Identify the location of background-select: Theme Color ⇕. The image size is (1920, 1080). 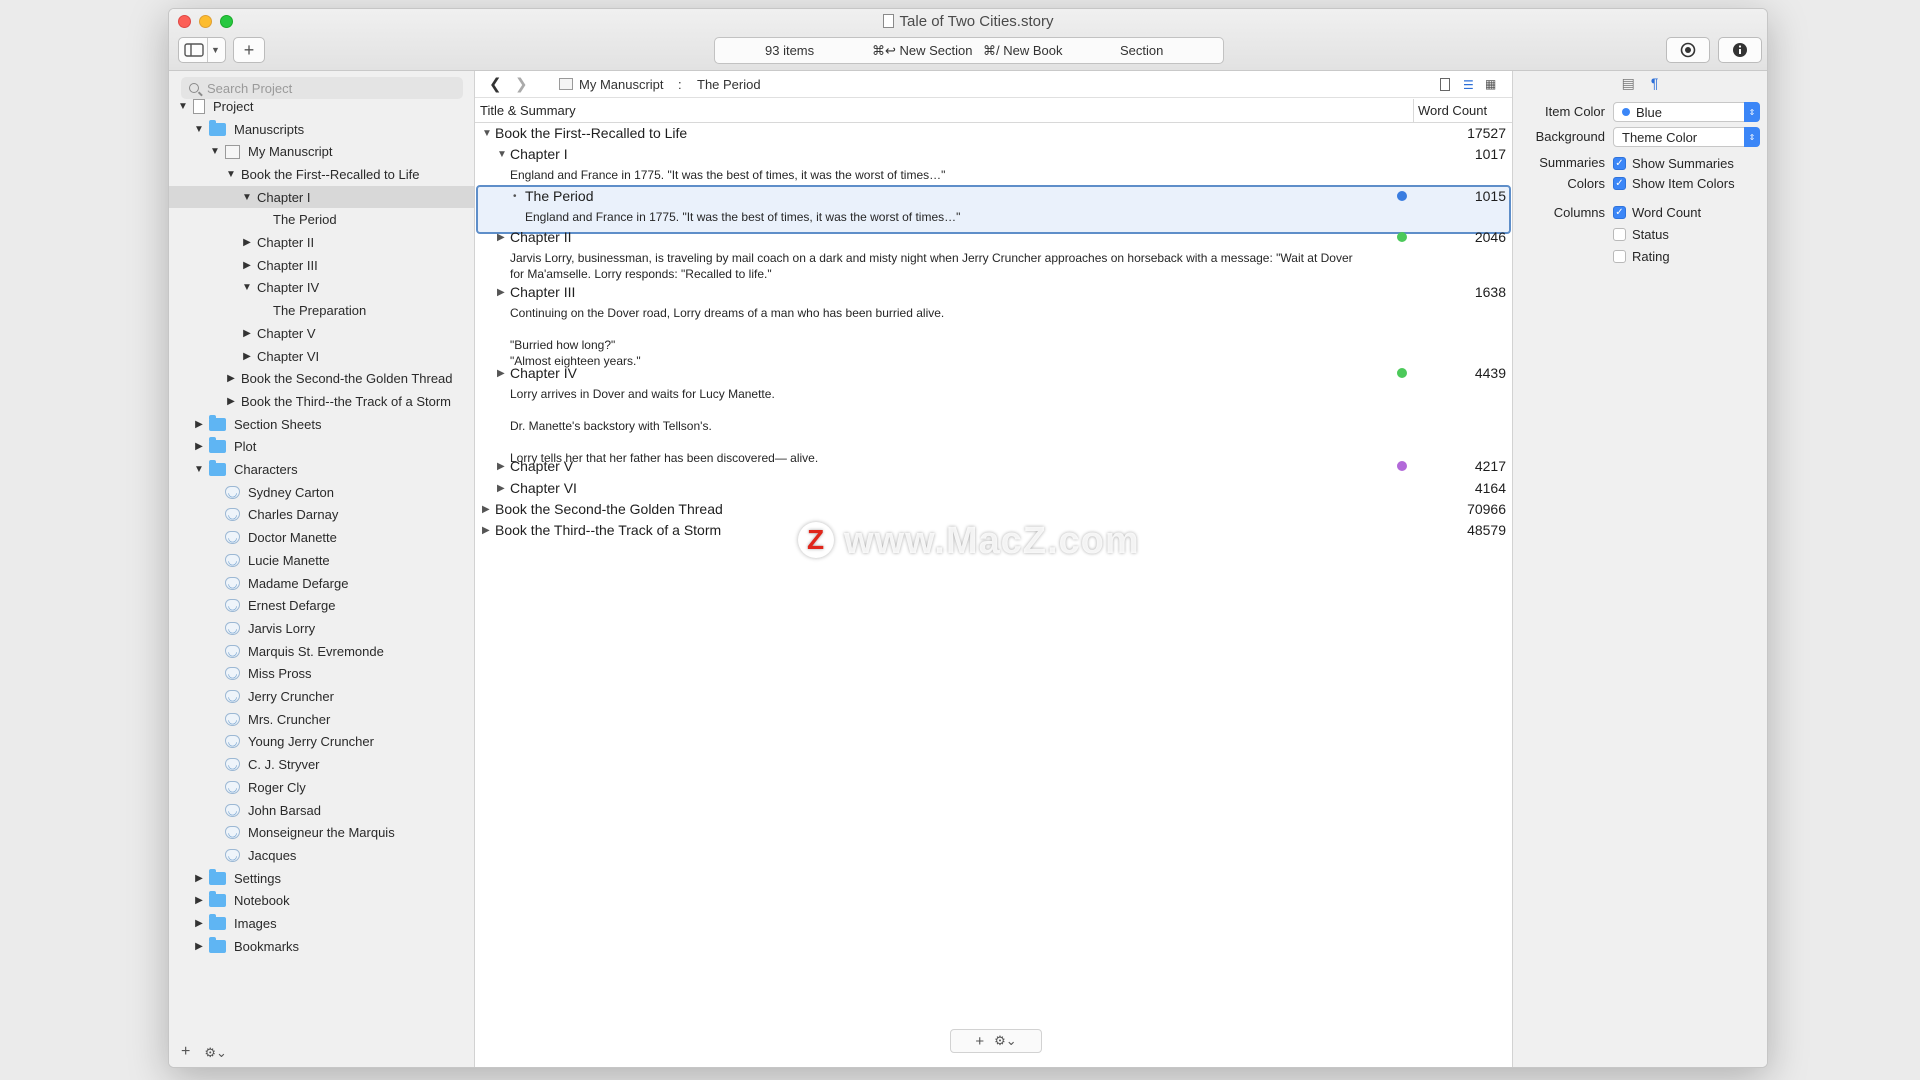
(1686, 137).